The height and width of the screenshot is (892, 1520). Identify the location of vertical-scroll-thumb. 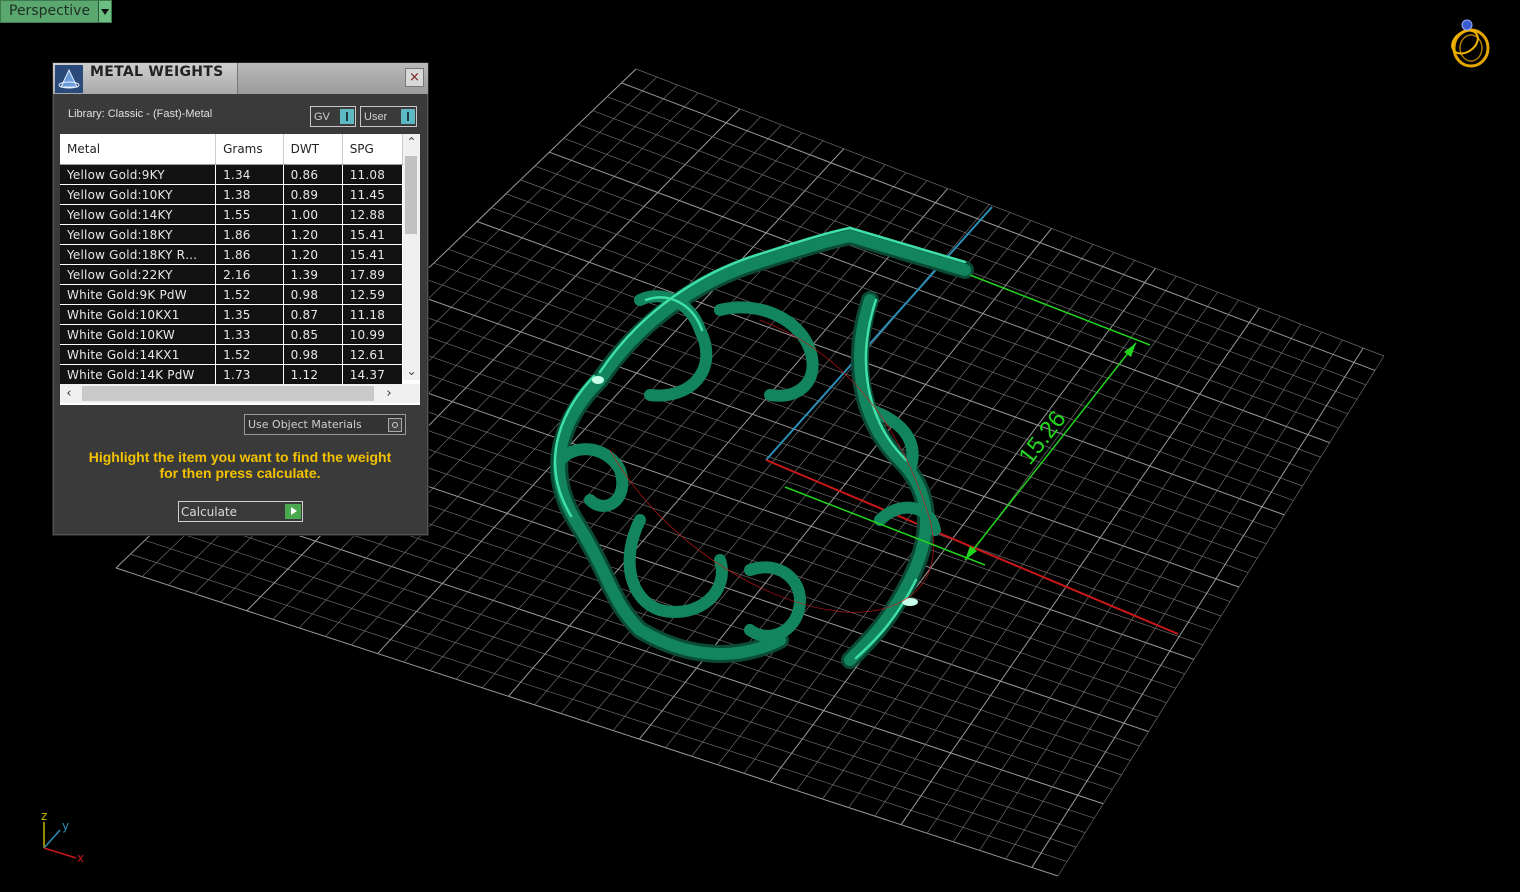
(411, 195).